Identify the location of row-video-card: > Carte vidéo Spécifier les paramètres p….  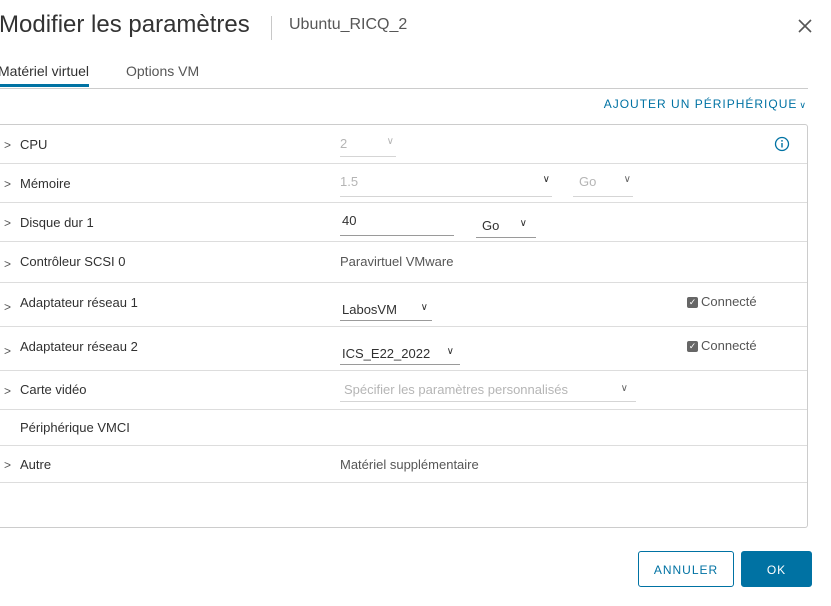
(403, 390).